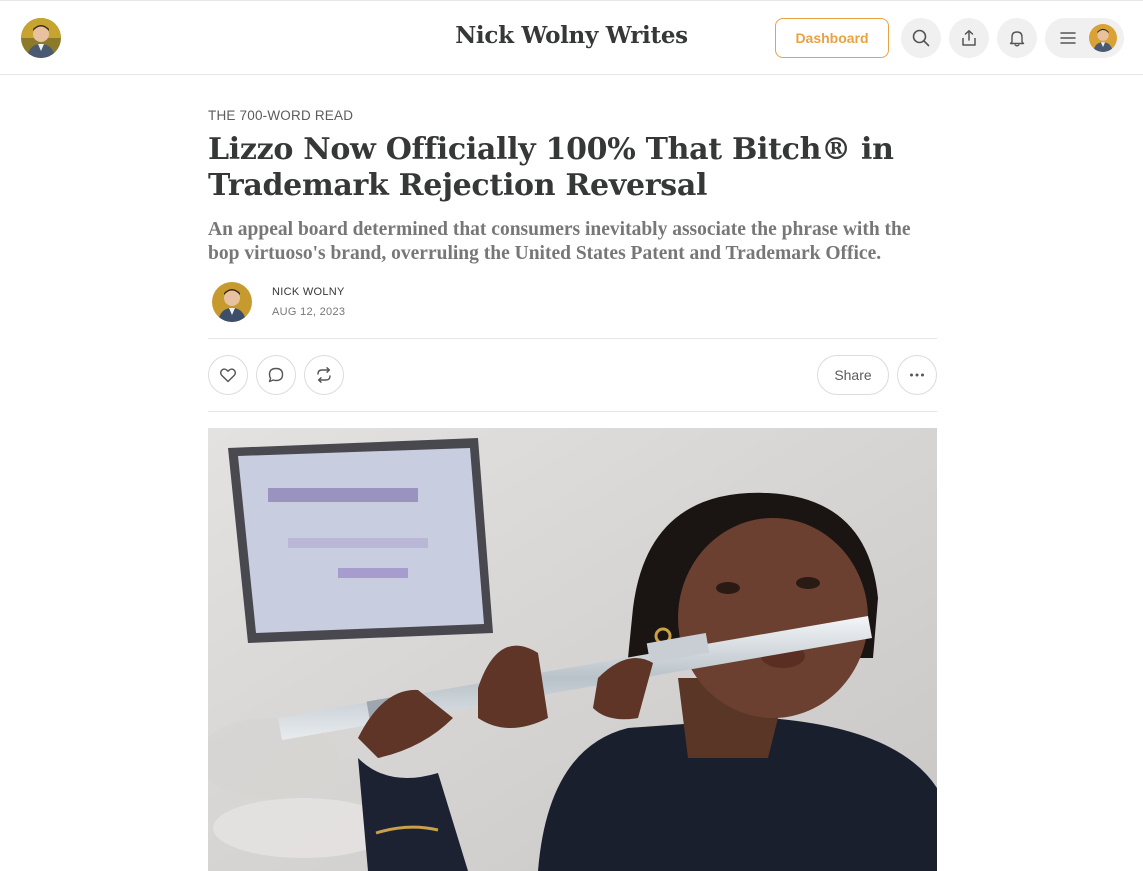 The height and width of the screenshot is (871, 1143). Describe the element at coordinates (280, 115) in the screenshot. I see `section-label: THE 700-WORD READ` at that location.